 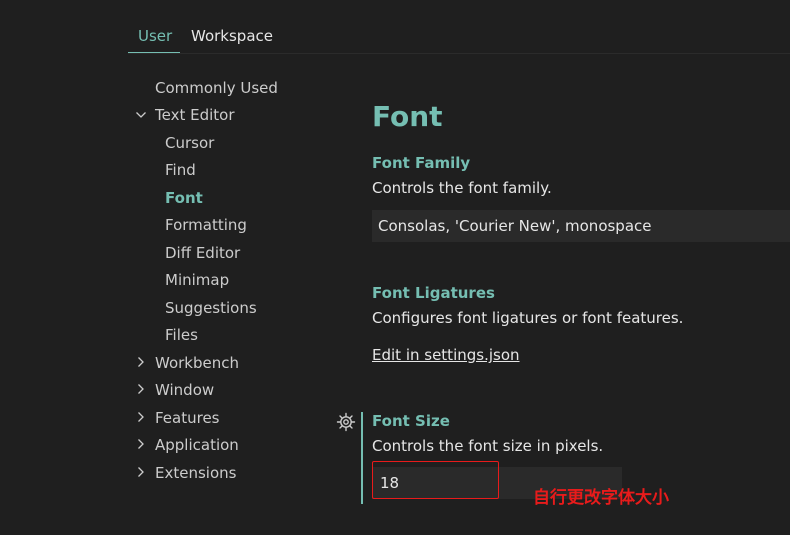 What do you see at coordinates (462, 188) in the screenshot?
I see `font-family-description: Controls the font family.` at bounding box center [462, 188].